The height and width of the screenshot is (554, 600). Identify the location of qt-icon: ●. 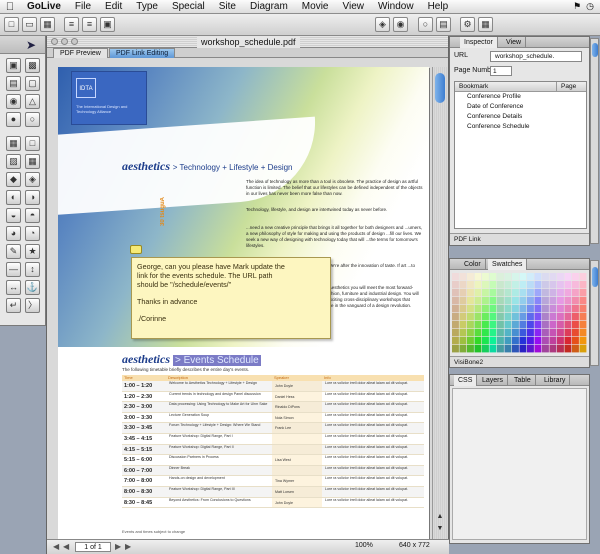
(13, 119).